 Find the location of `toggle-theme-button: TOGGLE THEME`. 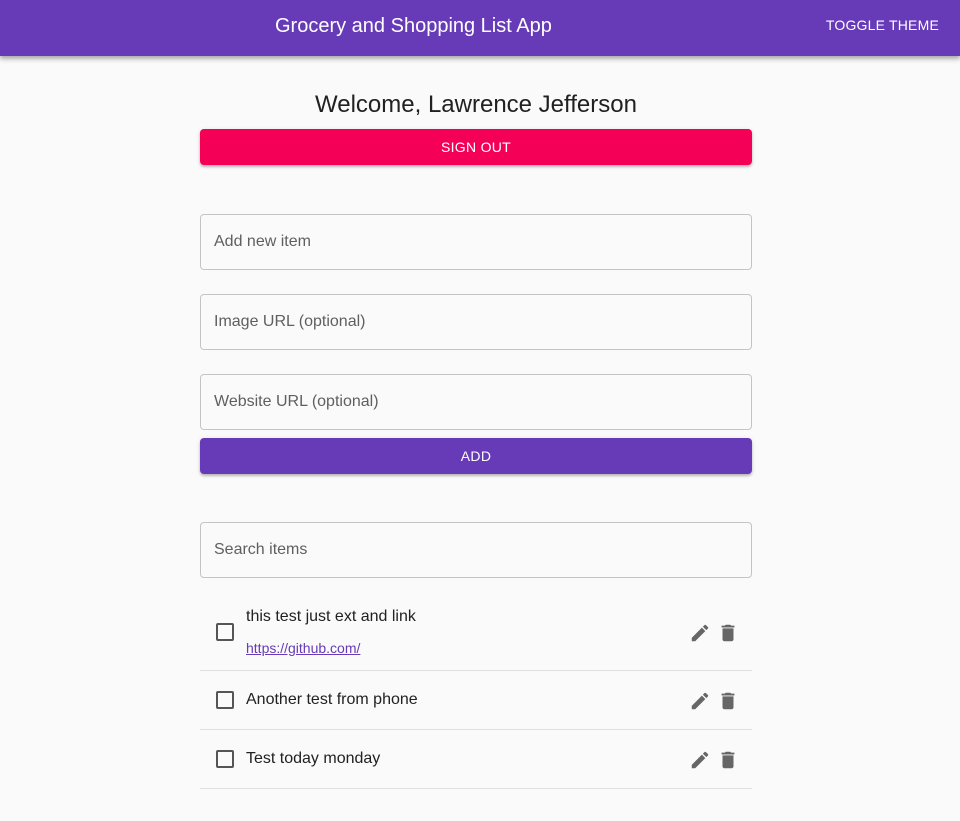

toggle-theme-button: TOGGLE THEME is located at coordinates (882, 25).